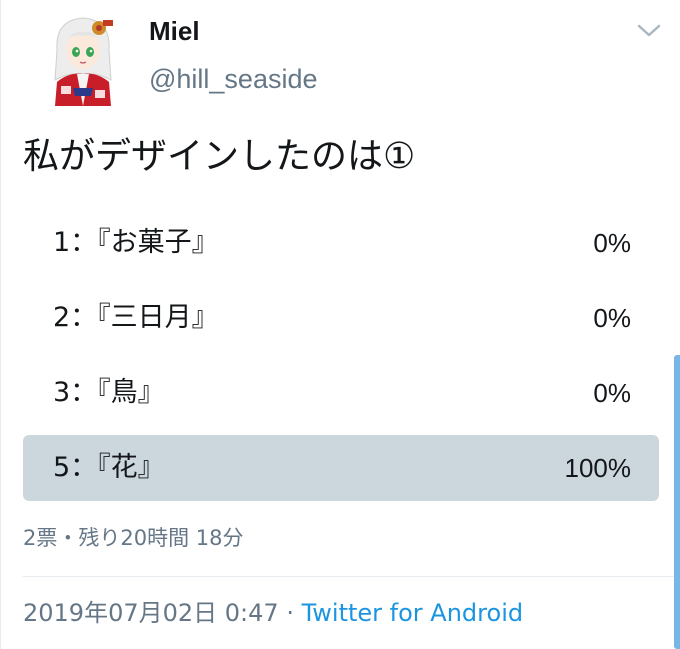  What do you see at coordinates (351, 576) in the screenshot?
I see `divider` at bounding box center [351, 576].